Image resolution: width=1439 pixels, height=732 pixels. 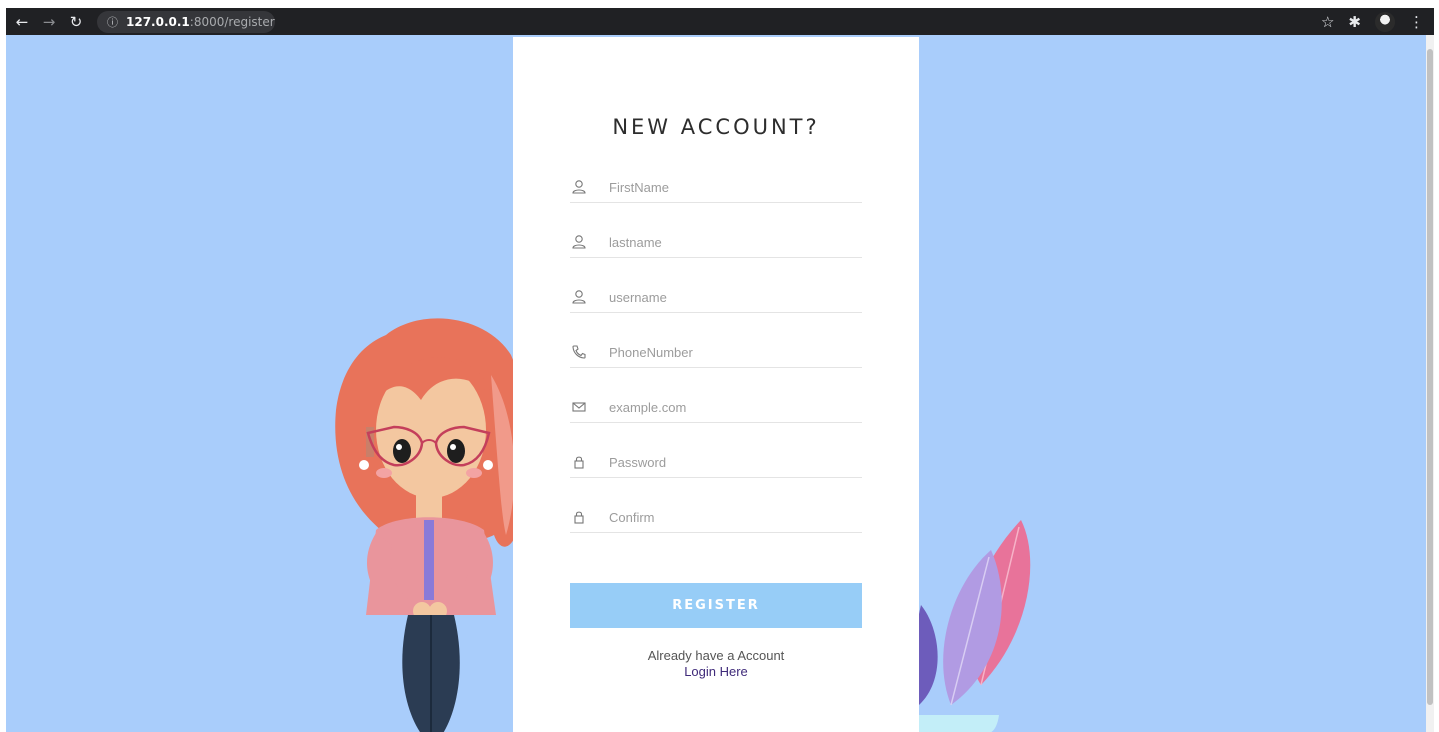 I want to click on url-host: 127.0.0.1, so click(x=158, y=21).